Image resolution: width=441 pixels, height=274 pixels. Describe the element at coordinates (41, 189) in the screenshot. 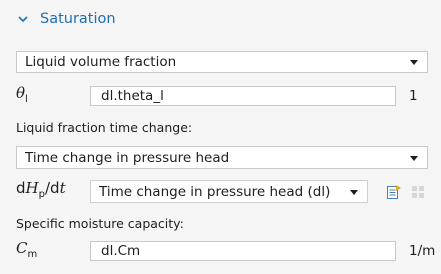

I see `dhp-dt-symbol: dHp/dt` at that location.